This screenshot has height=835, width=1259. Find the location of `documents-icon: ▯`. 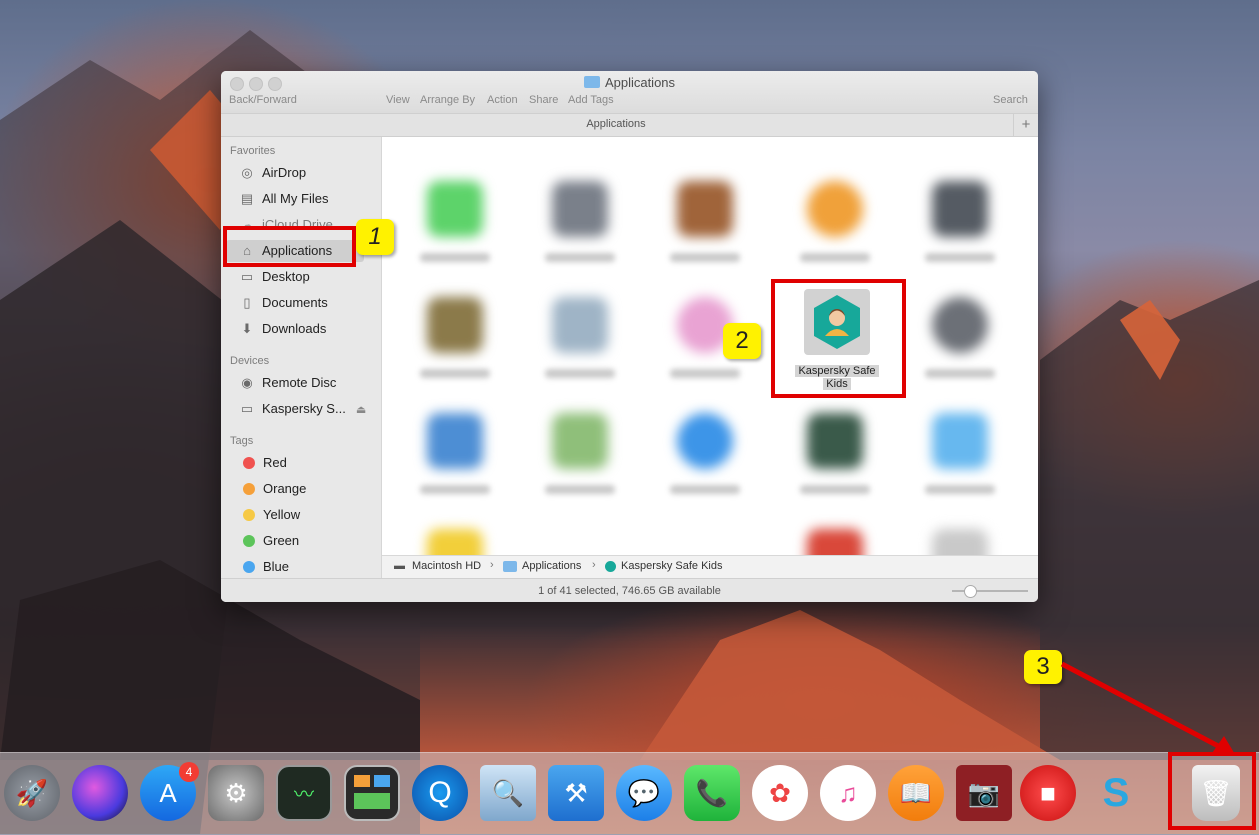

documents-icon: ▯ is located at coordinates (247, 302).